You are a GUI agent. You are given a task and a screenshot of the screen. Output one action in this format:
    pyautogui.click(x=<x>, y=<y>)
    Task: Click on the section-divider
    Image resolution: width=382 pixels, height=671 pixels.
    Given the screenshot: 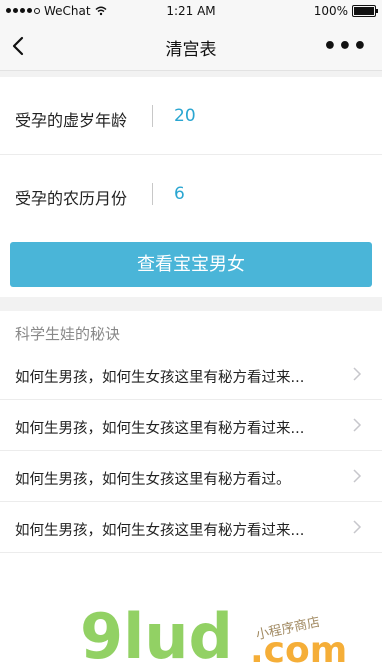 What is the action you would take?
    pyautogui.click(x=191, y=304)
    